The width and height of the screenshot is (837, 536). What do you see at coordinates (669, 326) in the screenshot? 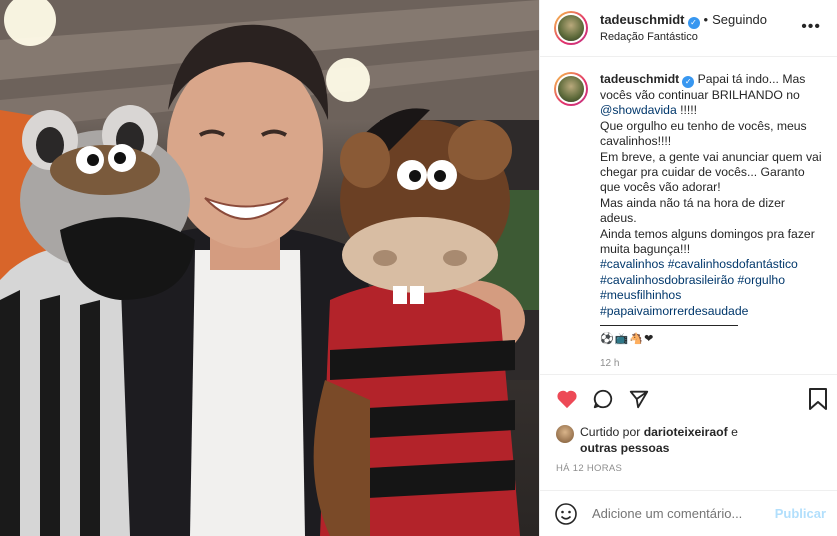
I see `caption-divider` at bounding box center [669, 326].